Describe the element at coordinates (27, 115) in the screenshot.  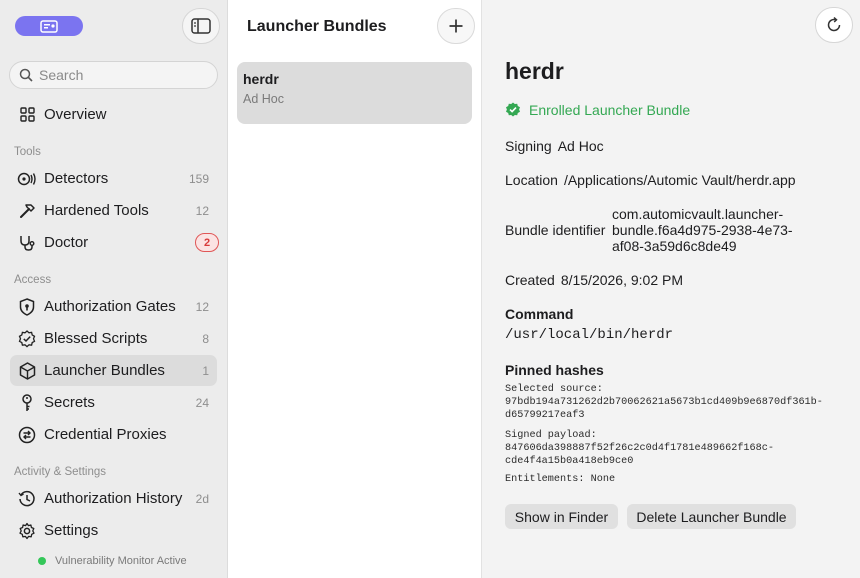
I see `grid-icon` at that location.